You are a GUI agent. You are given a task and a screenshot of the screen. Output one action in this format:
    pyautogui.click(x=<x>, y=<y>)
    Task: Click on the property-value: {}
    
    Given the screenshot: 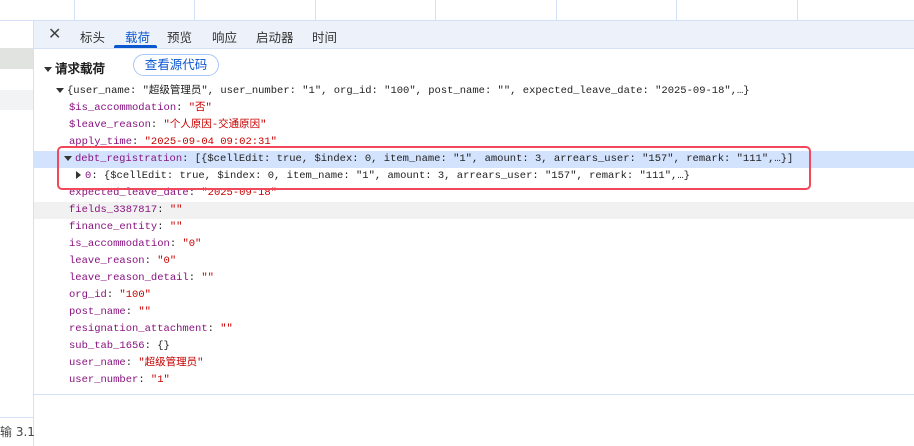 What is the action you would take?
    pyautogui.click(x=163, y=346)
    